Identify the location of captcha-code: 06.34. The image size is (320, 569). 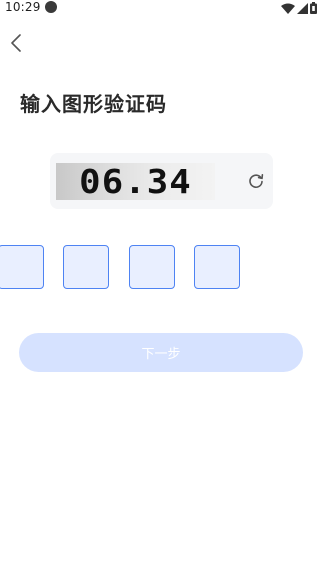
(135, 181).